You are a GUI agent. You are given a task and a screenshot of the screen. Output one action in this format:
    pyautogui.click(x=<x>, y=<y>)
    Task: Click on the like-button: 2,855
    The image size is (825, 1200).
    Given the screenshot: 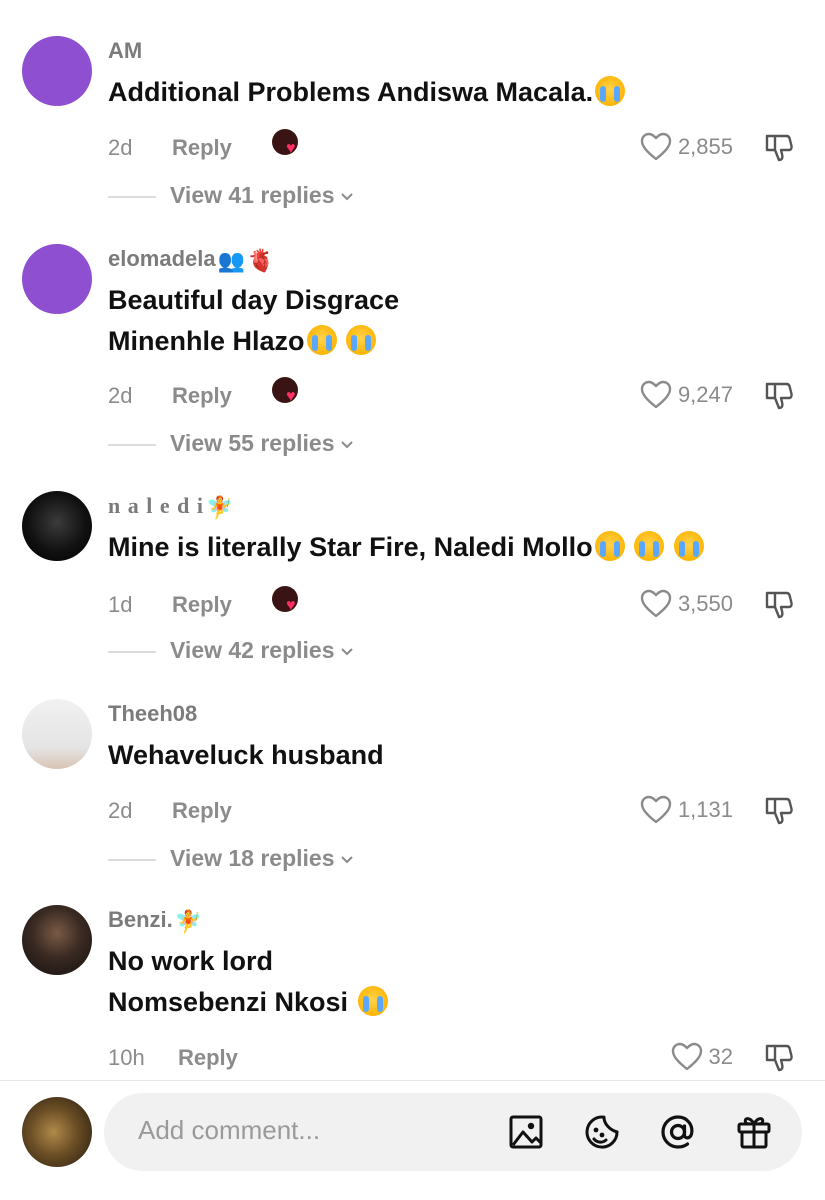 What is the action you would take?
    pyautogui.click(x=686, y=147)
    